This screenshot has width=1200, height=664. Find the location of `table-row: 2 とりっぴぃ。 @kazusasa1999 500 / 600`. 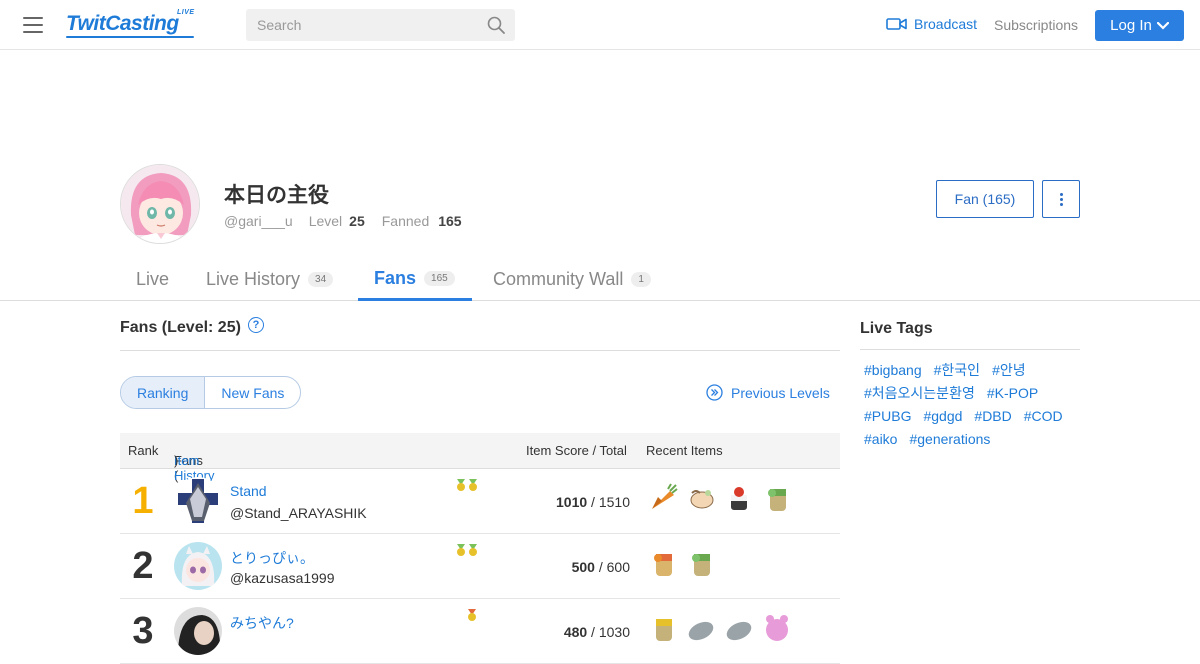

table-row: 2 とりっぴぃ。 @kazusasa1999 500 / 600 is located at coordinates (480, 566).